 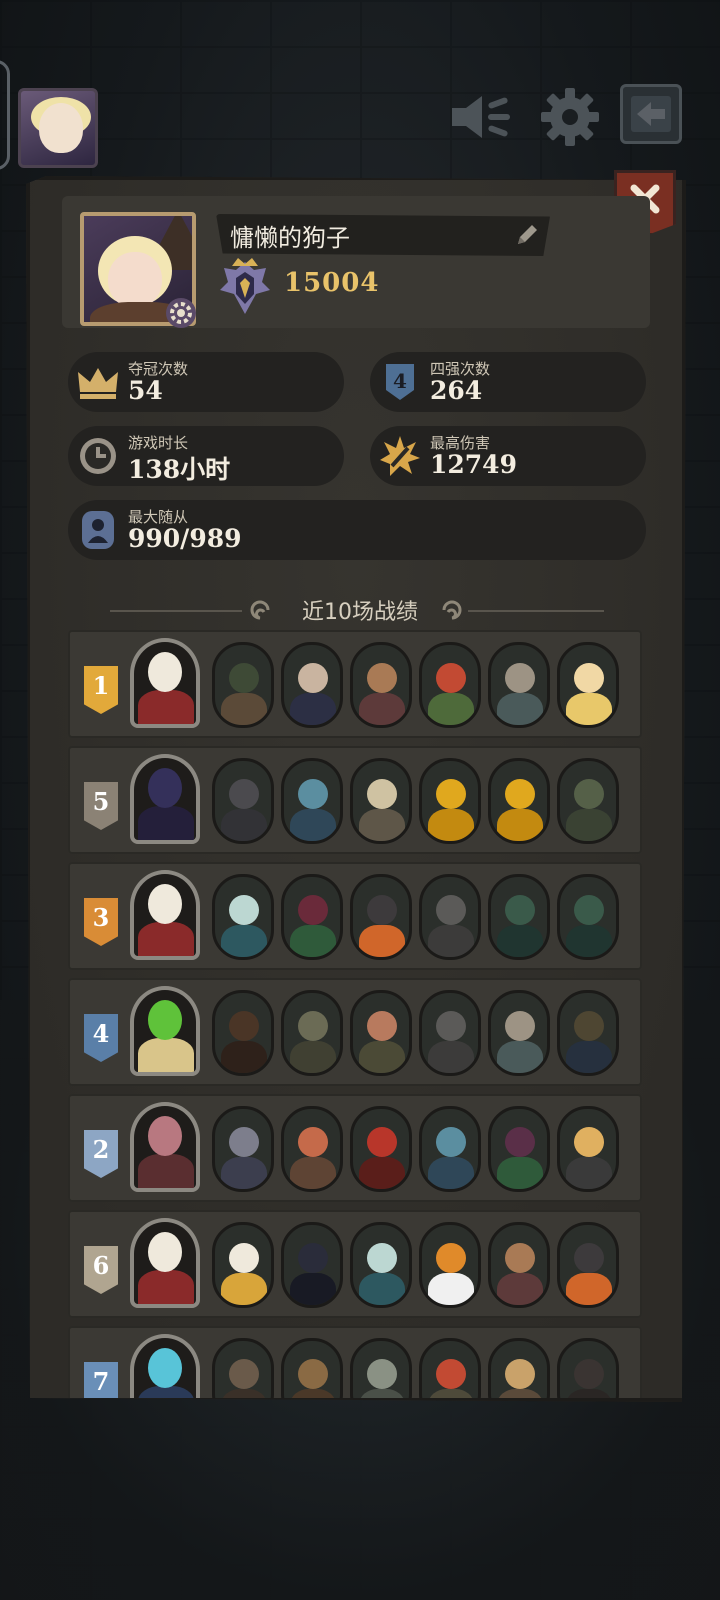 I want to click on crown-icon, so click(x=98, y=382).